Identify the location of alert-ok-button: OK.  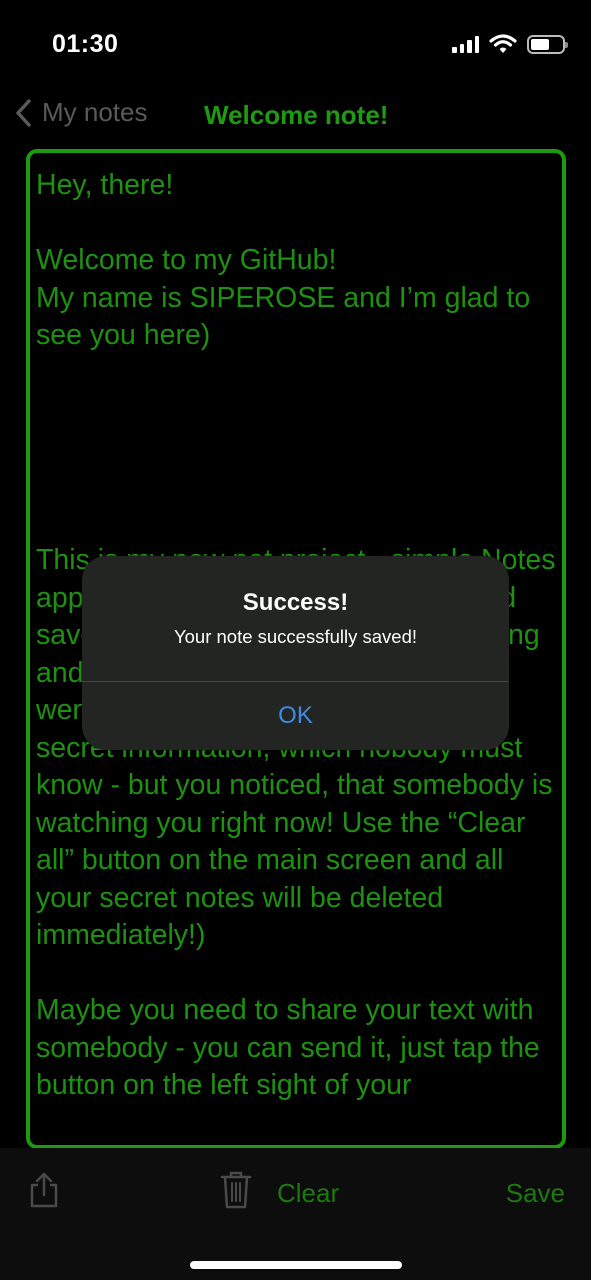
(295, 716).